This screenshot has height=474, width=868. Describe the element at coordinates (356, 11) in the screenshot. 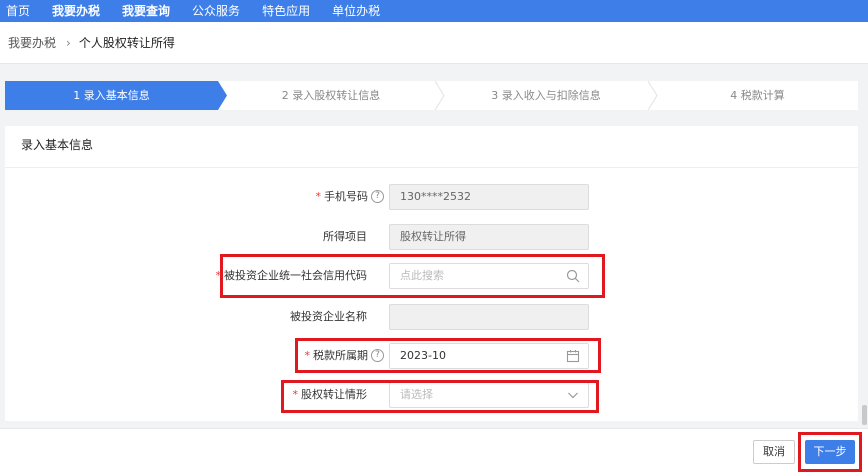

I see `nav-unit-tax: 单位办税` at that location.